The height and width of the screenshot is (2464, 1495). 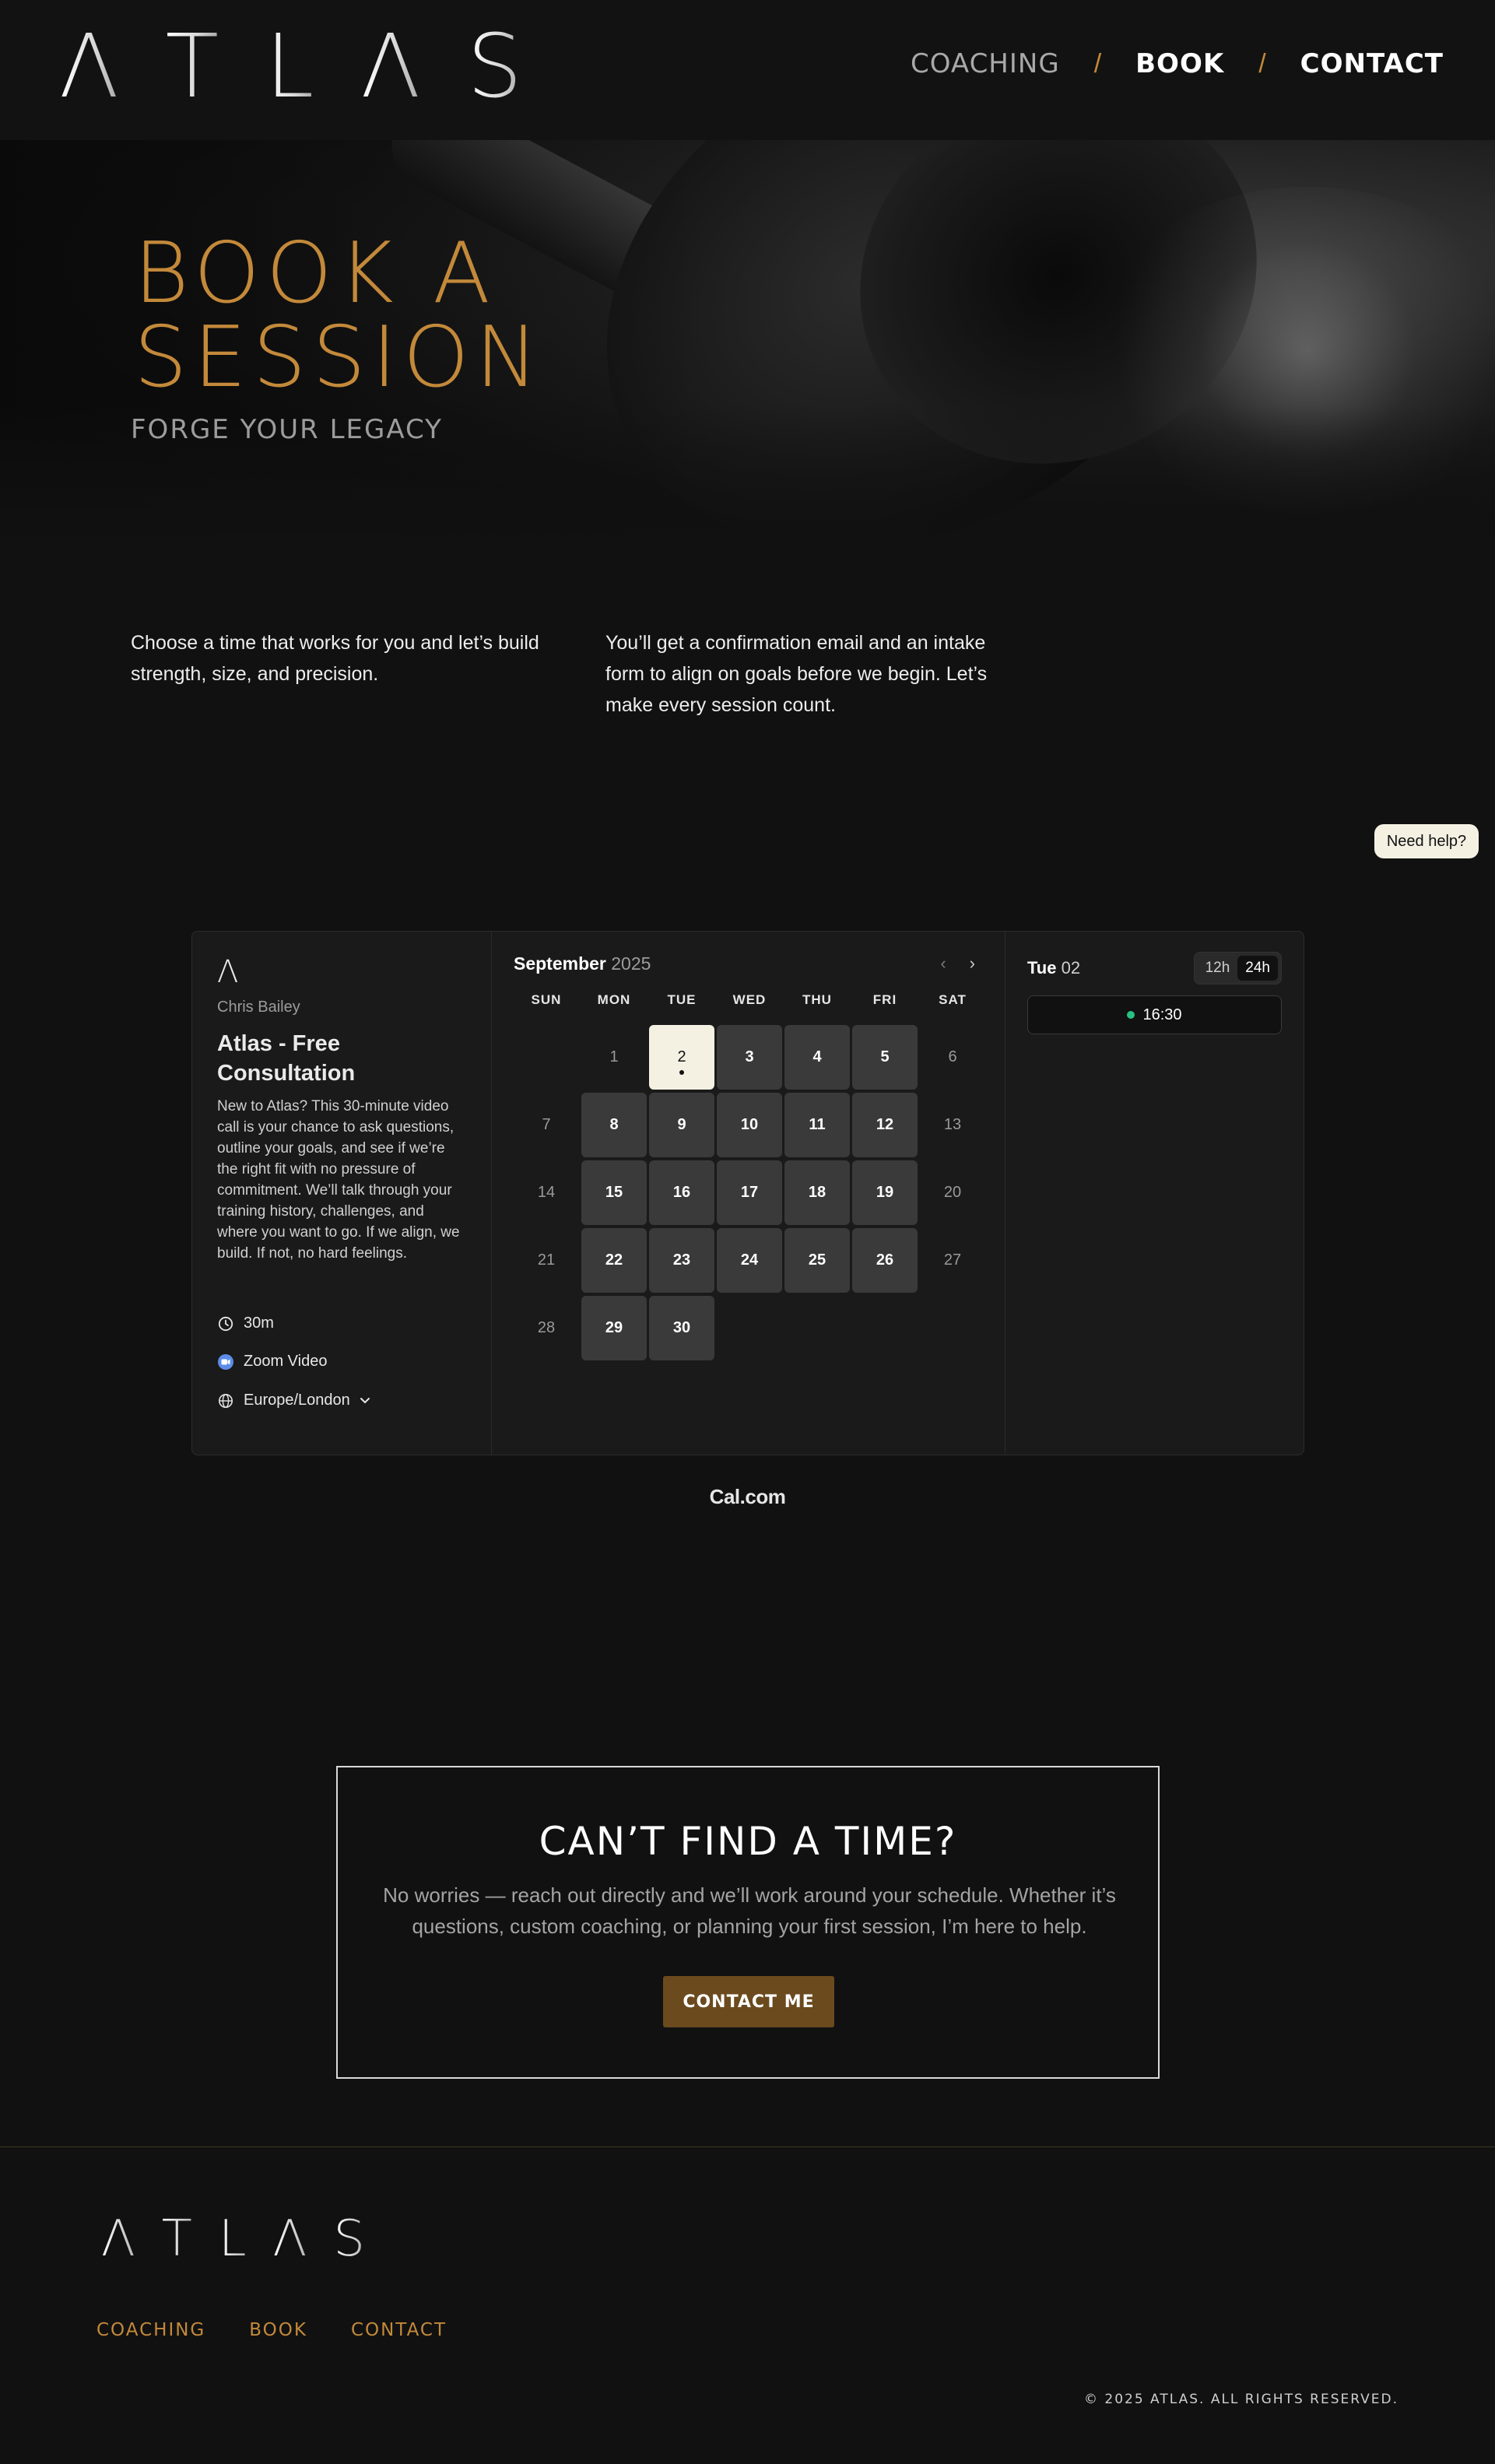 I want to click on nav-coaching: COACHING, so click(x=985, y=63).